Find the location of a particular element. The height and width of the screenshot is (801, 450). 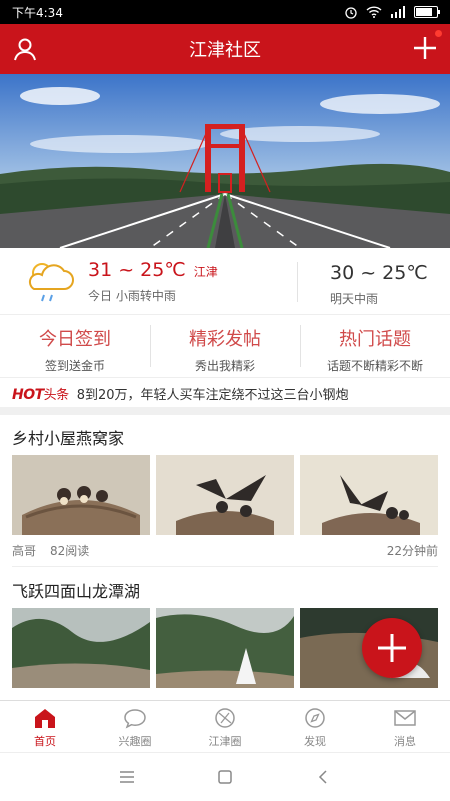

tab-interest-circle: 兴趣圈 is located at coordinates (135, 727).